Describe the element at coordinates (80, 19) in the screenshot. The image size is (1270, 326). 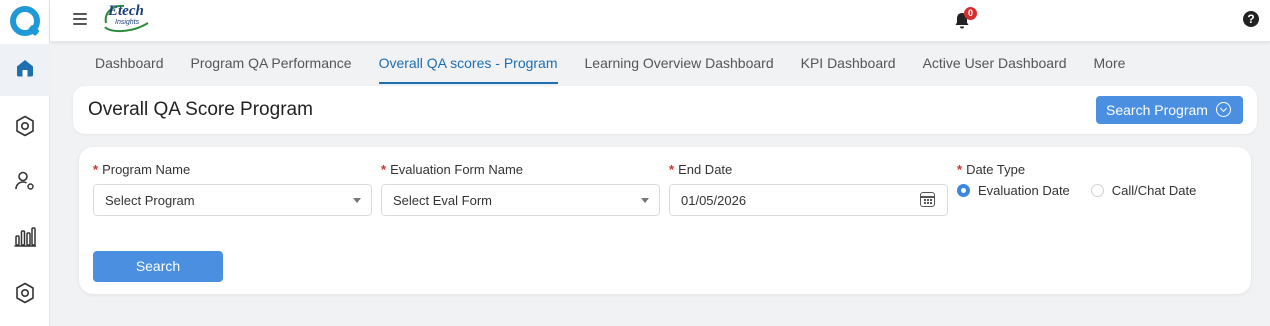
I see `menu-icon` at that location.